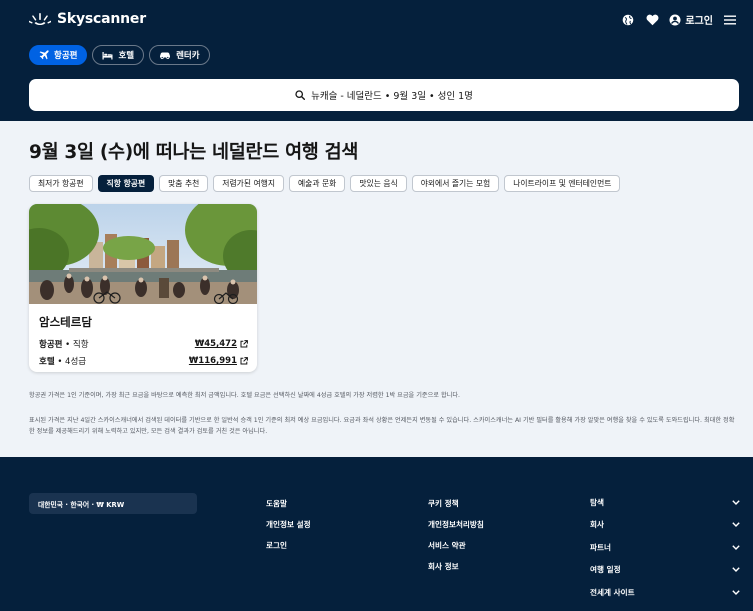 Image resolution: width=753 pixels, height=611 pixels. I want to click on search-icon, so click(300, 95).